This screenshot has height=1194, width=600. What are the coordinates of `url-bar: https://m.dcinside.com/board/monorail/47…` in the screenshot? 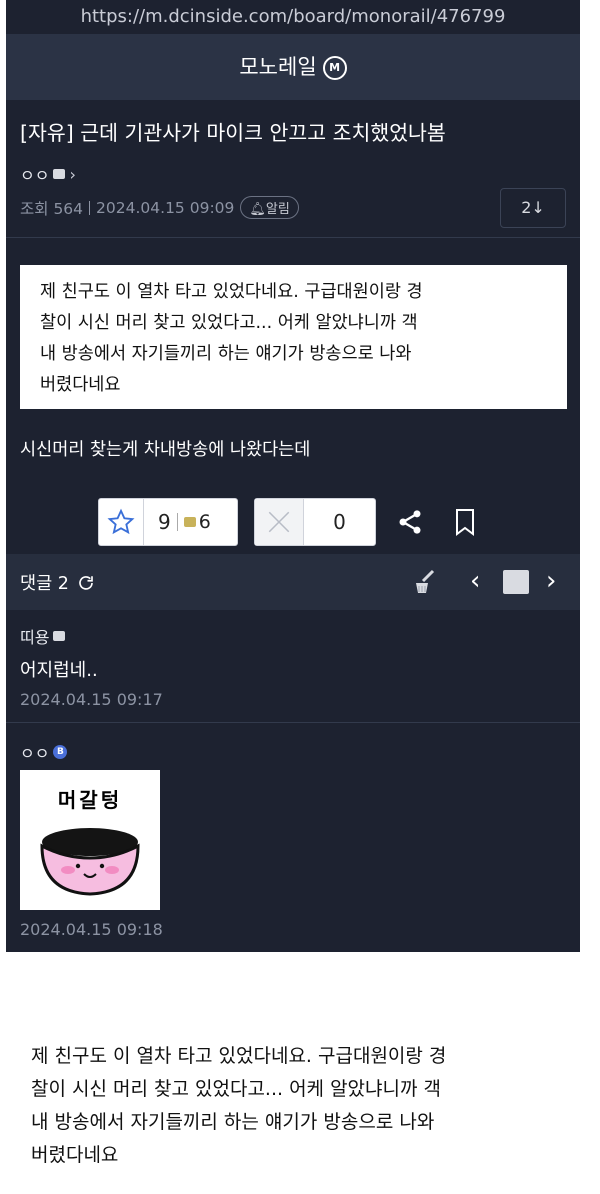 It's located at (293, 17).